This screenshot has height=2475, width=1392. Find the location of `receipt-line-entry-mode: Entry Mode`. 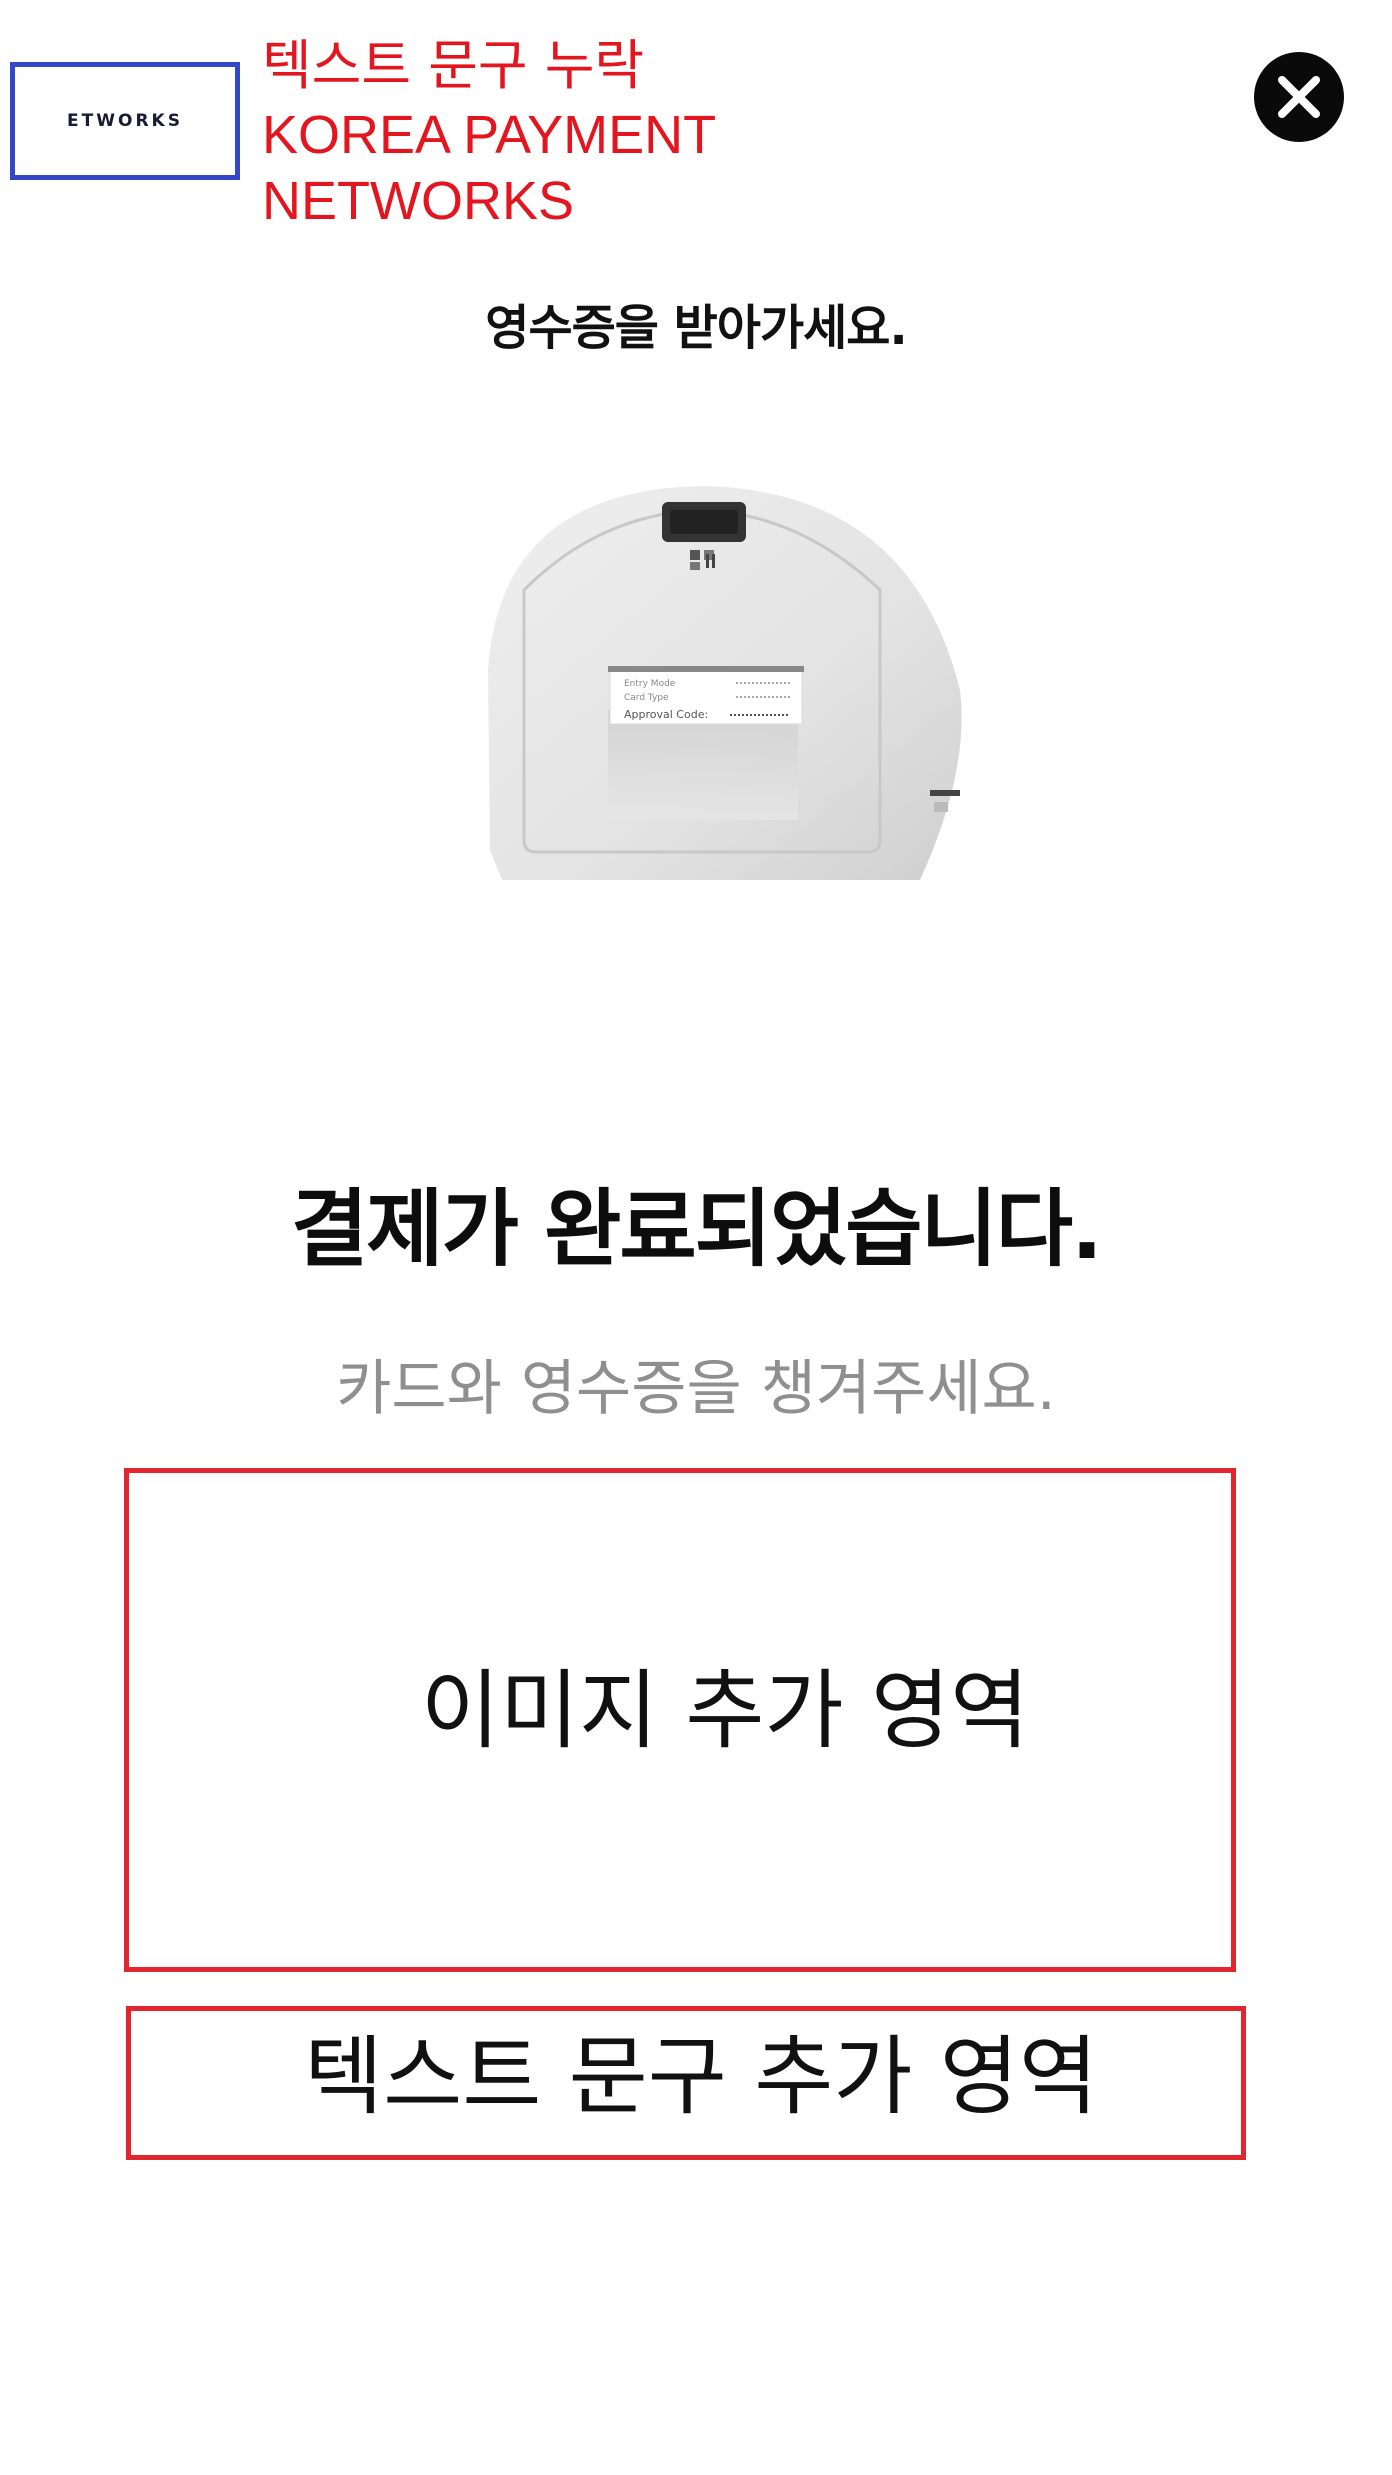

receipt-line-entry-mode: Entry Mode is located at coordinates (650, 684).